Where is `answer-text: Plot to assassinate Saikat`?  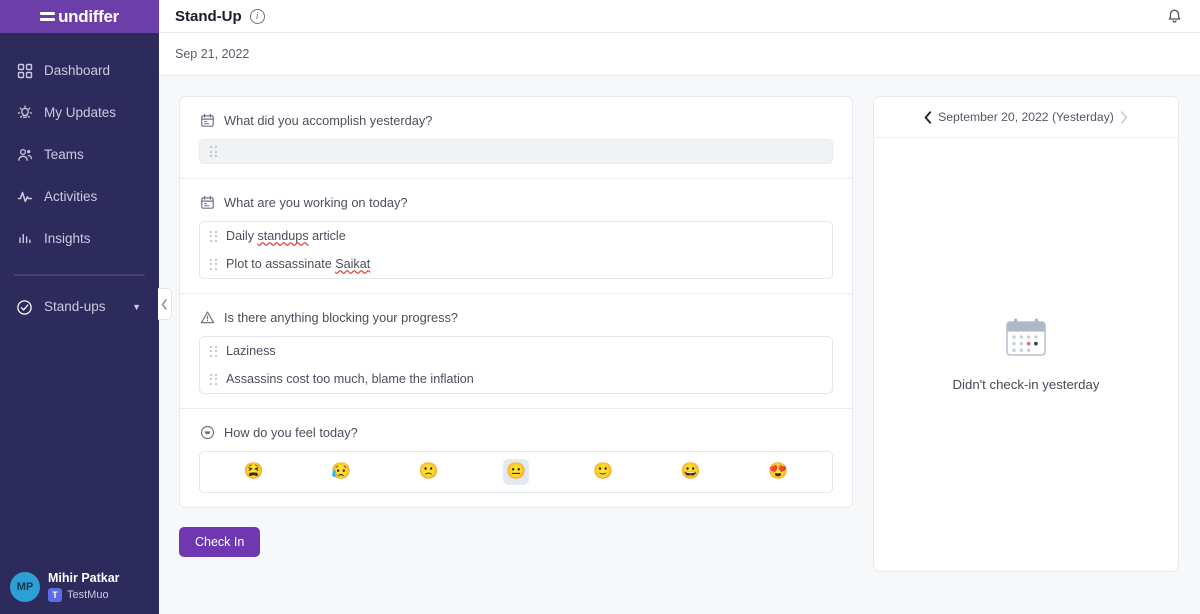
answer-text: Plot to assassinate Saikat is located at coordinates (298, 264).